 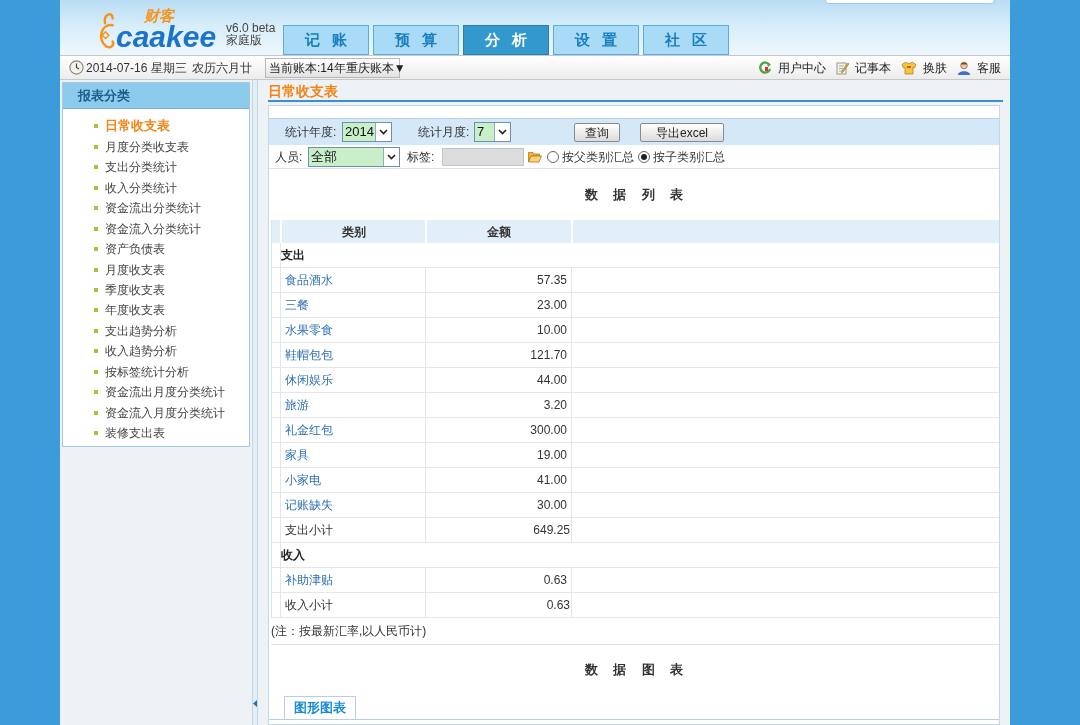 I want to click on person-label: 人员:, so click(x=289, y=157).